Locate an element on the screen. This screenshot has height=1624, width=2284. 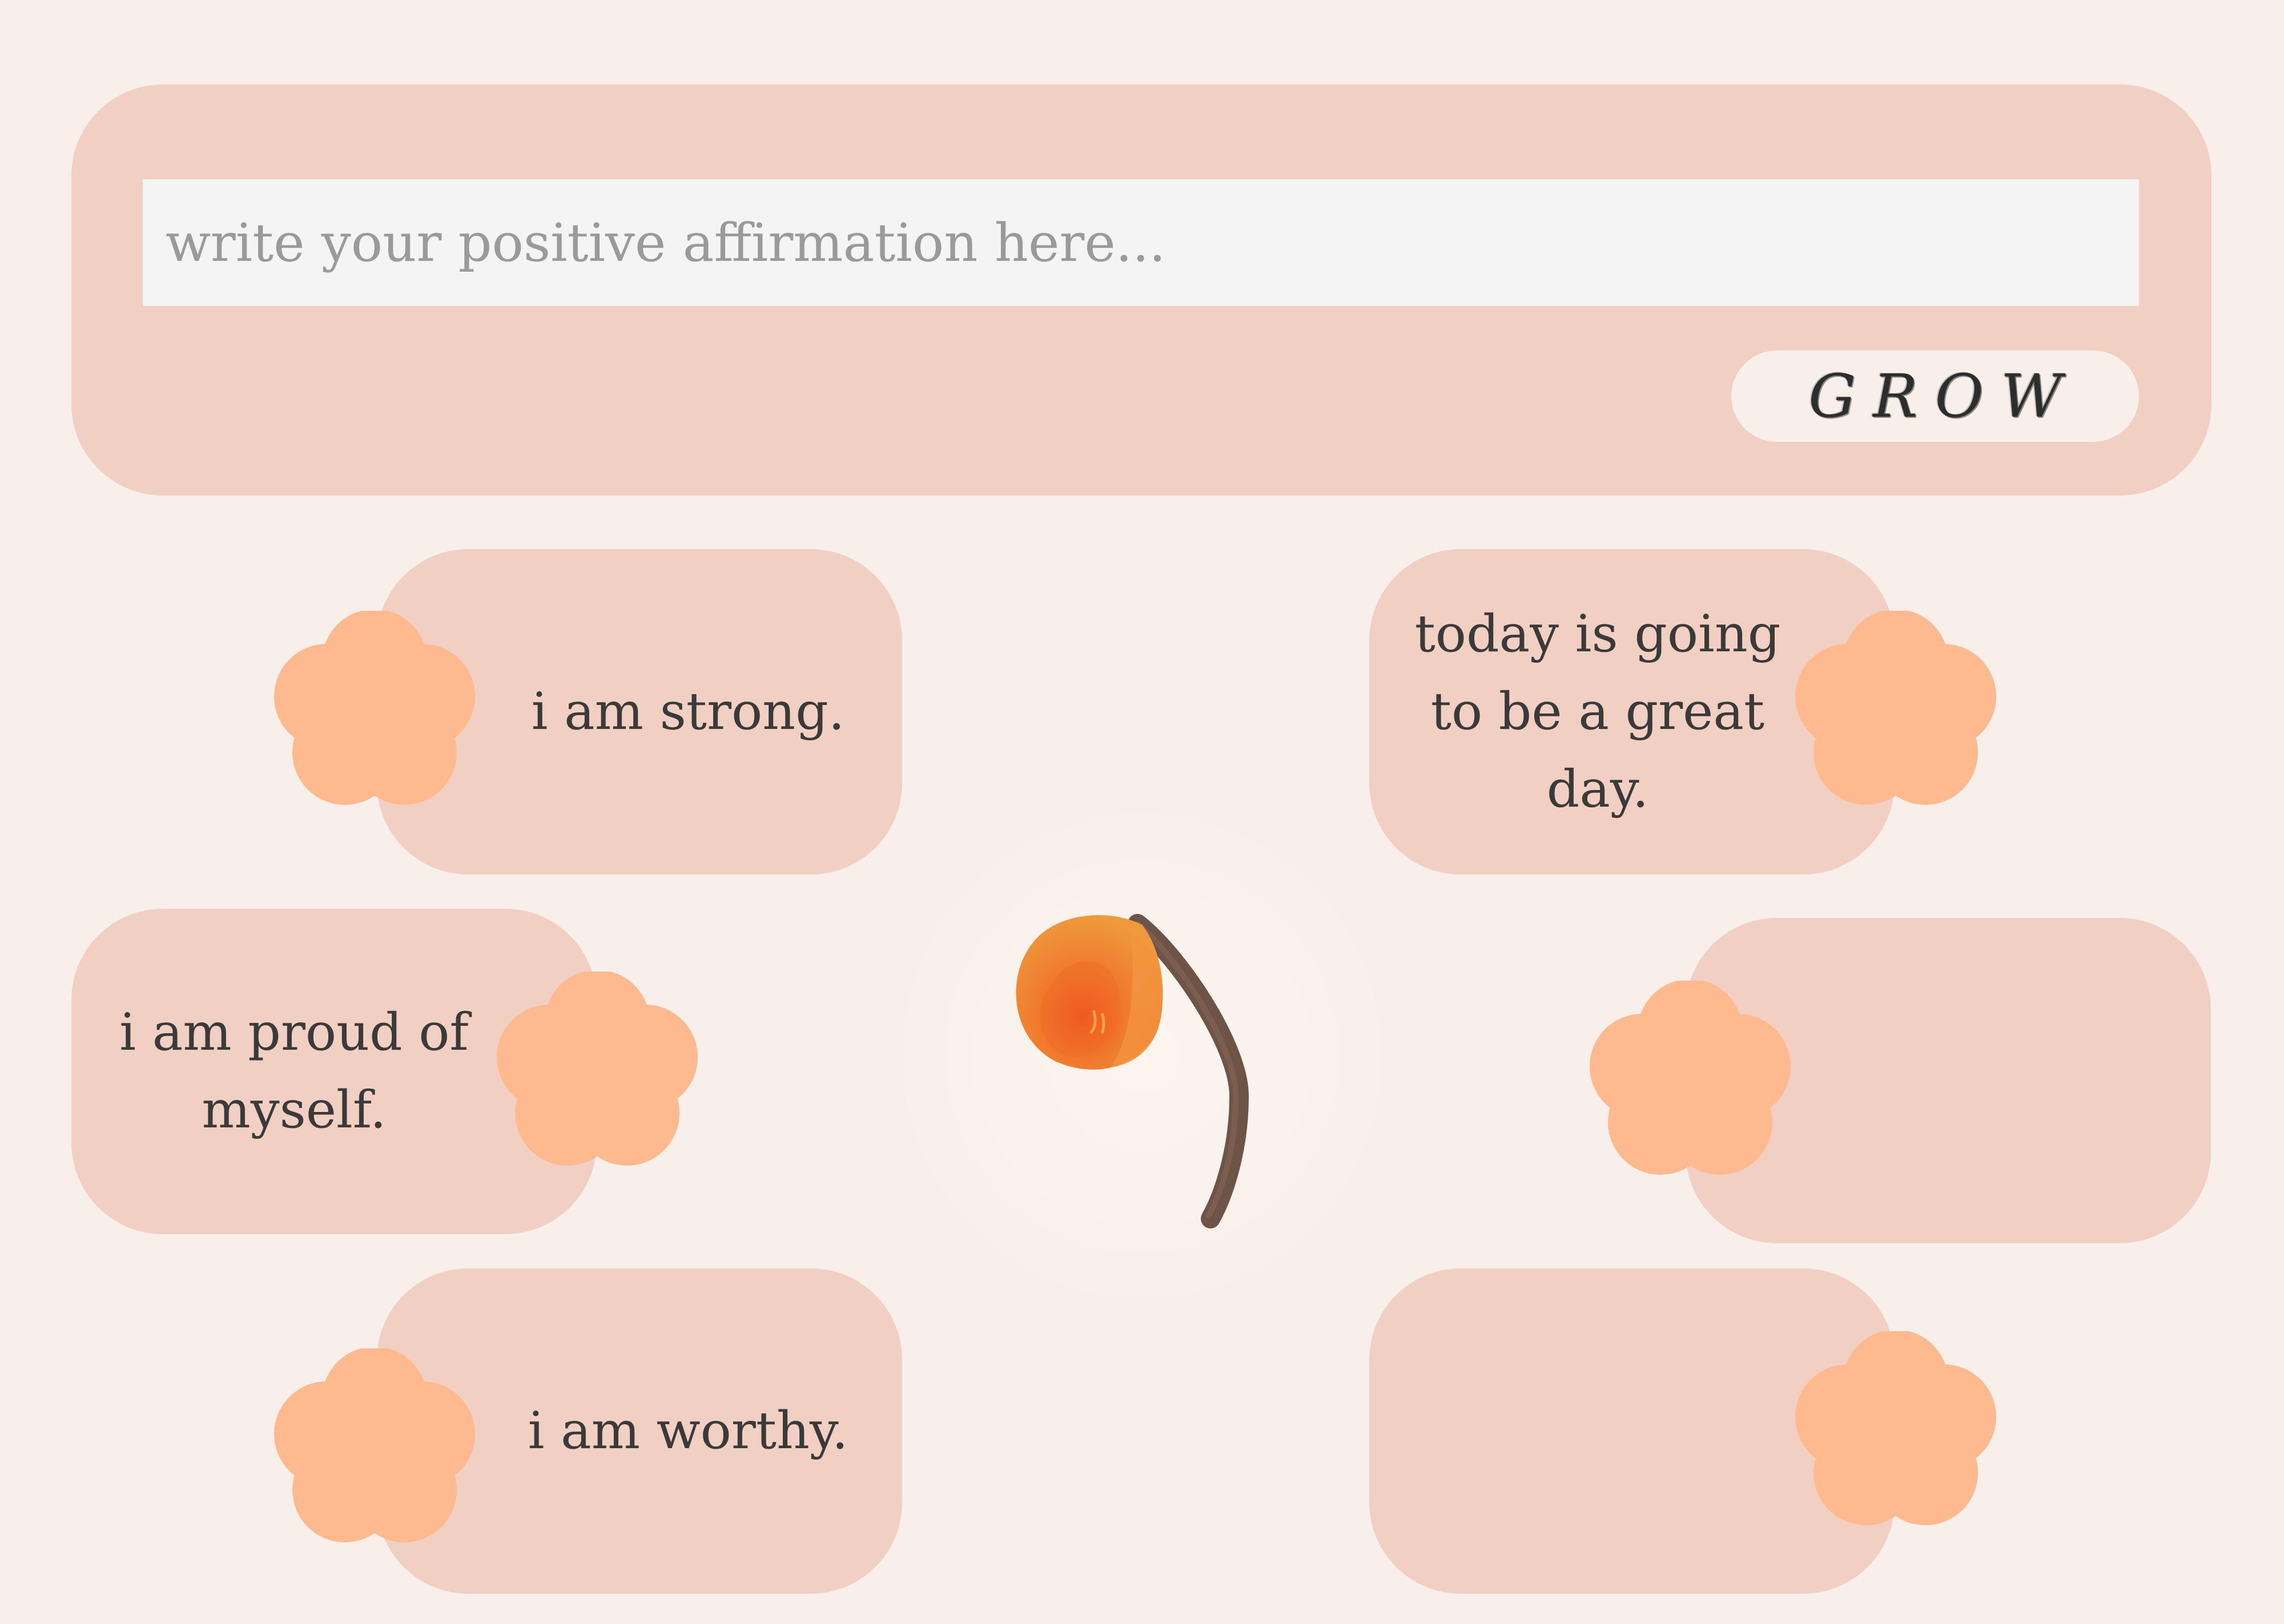
grow-button: GROW is located at coordinates (1935, 396).